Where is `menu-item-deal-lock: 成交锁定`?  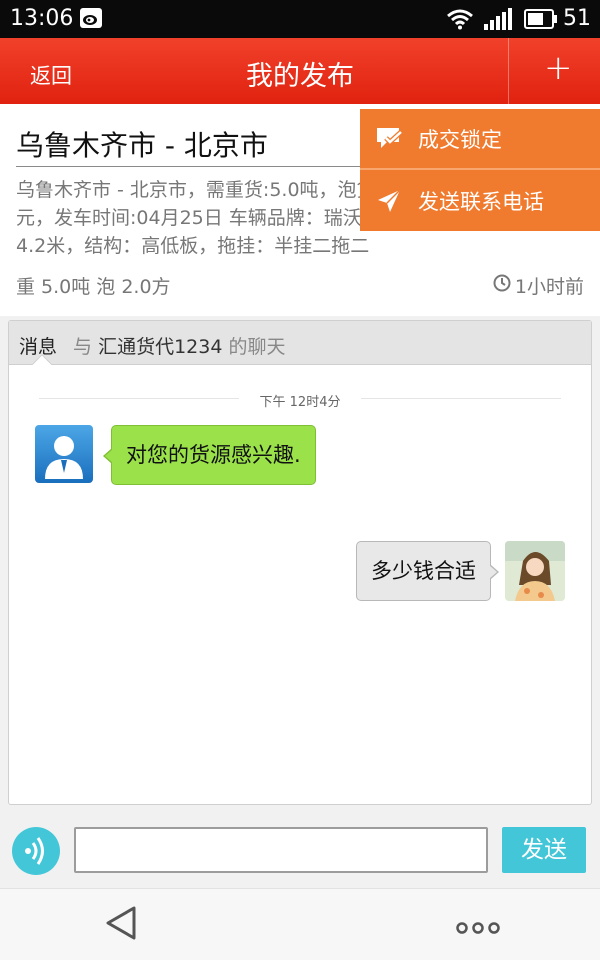 menu-item-deal-lock: 成交锁定 is located at coordinates (480, 139).